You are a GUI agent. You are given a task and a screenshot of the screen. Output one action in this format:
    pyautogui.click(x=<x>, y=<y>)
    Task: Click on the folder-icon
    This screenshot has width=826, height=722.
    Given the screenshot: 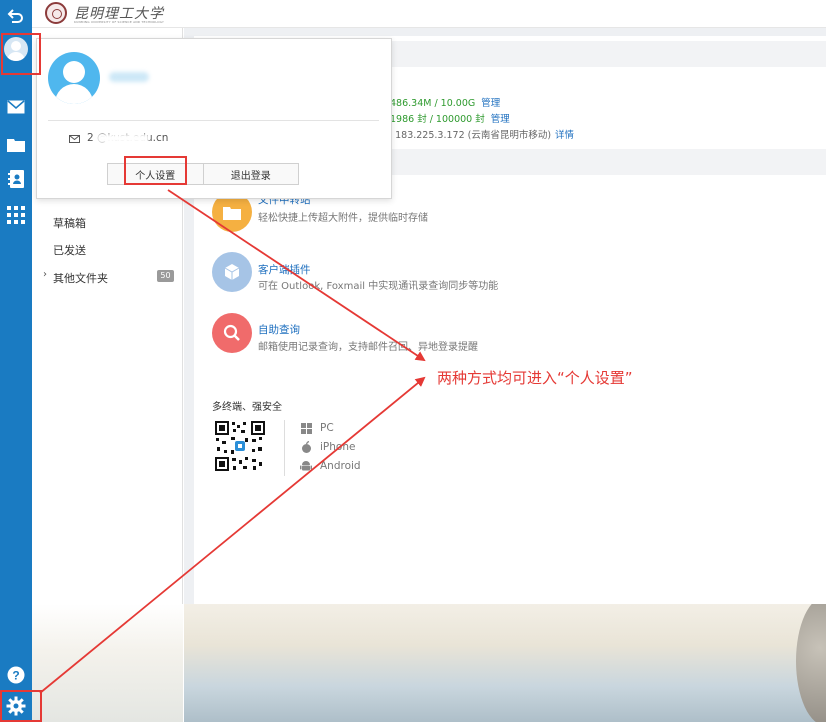 What is the action you would take?
    pyautogui.click(x=16, y=144)
    